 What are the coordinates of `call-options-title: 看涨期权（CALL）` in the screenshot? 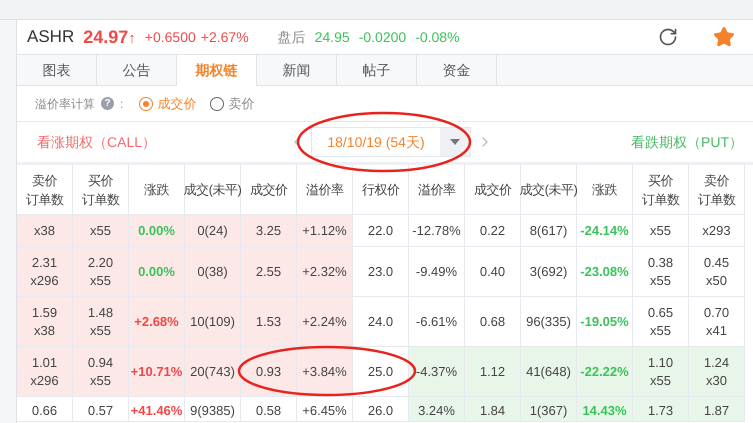 It's located at (97, 142).